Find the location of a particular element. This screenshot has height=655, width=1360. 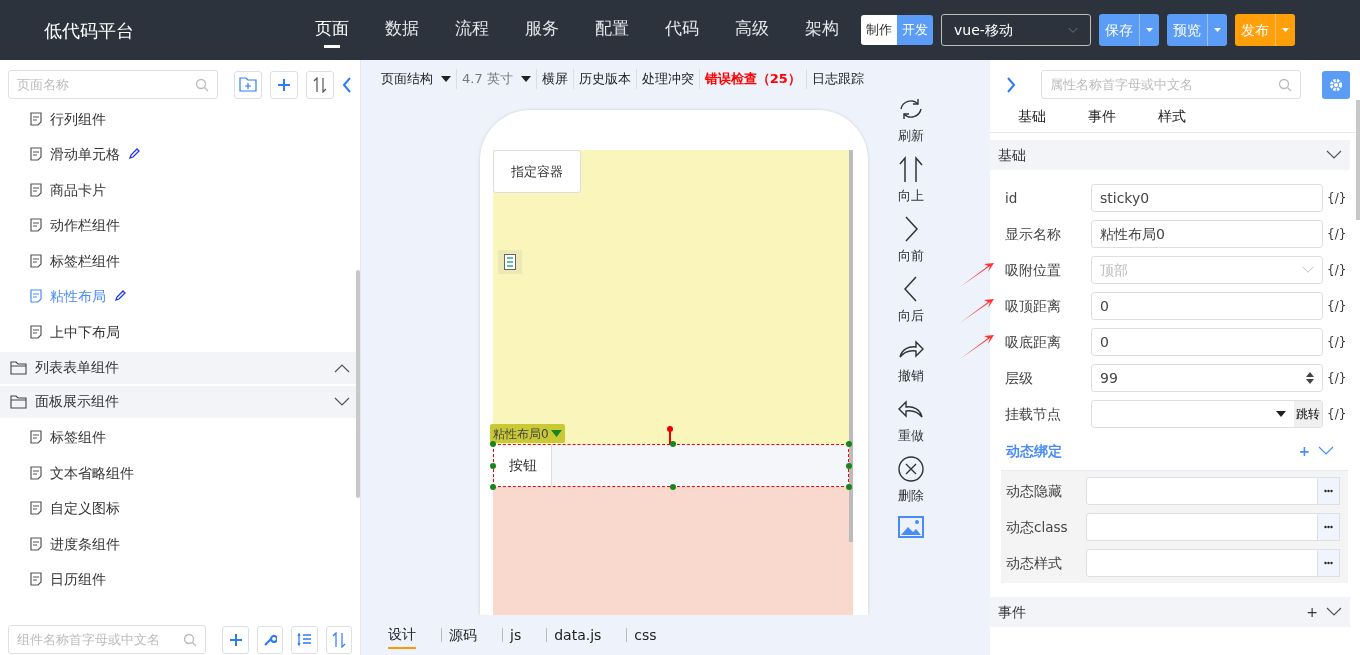

settings-button is located at coordinates (1336, 84).